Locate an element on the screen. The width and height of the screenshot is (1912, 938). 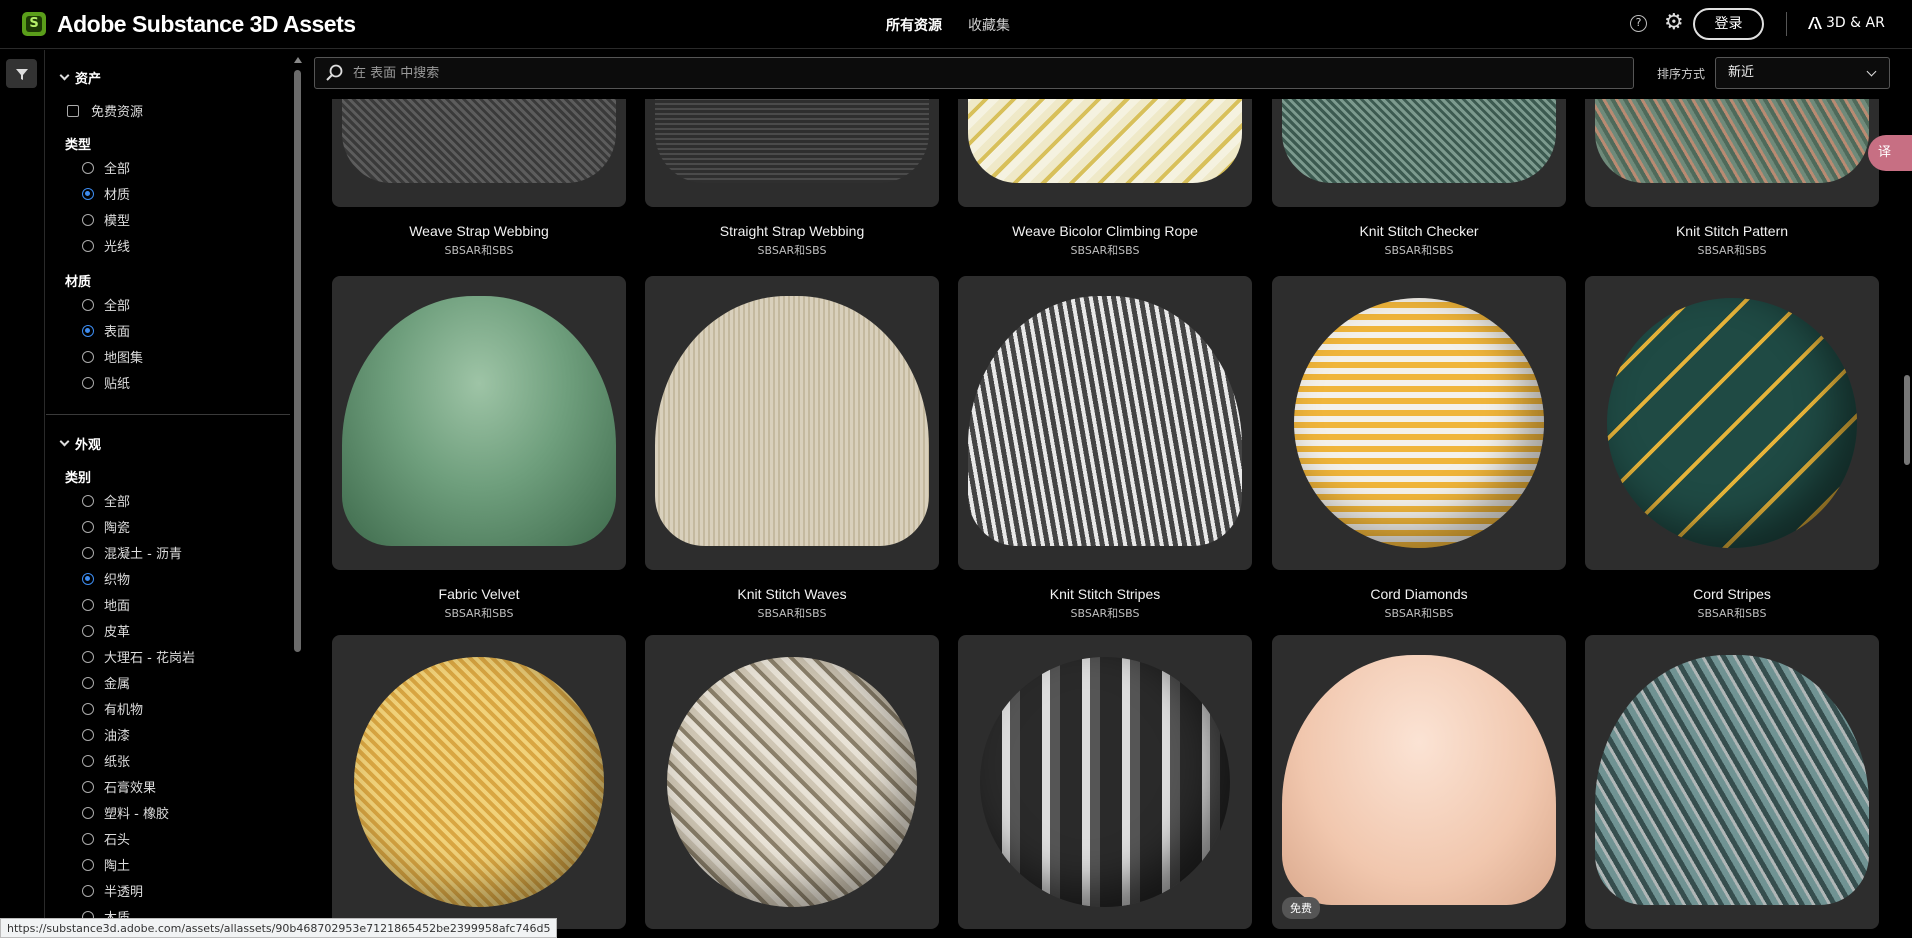
category-option: 陶瓷 is located at coordinates (106, 526).